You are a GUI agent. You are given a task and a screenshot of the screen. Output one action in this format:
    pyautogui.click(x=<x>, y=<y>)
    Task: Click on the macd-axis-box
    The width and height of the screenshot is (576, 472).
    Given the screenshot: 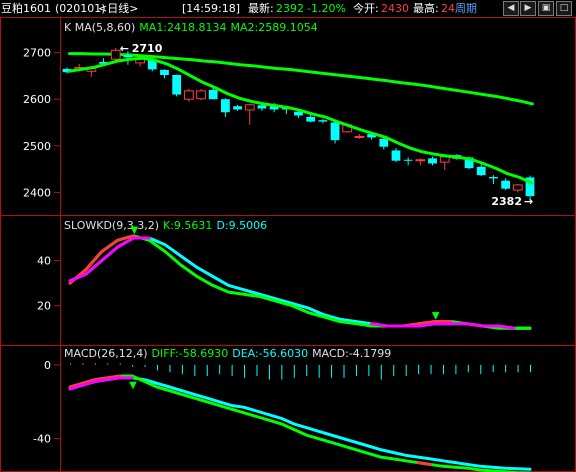 What is the action you would take?
    pyautogui.click(x=30, y=408)
    